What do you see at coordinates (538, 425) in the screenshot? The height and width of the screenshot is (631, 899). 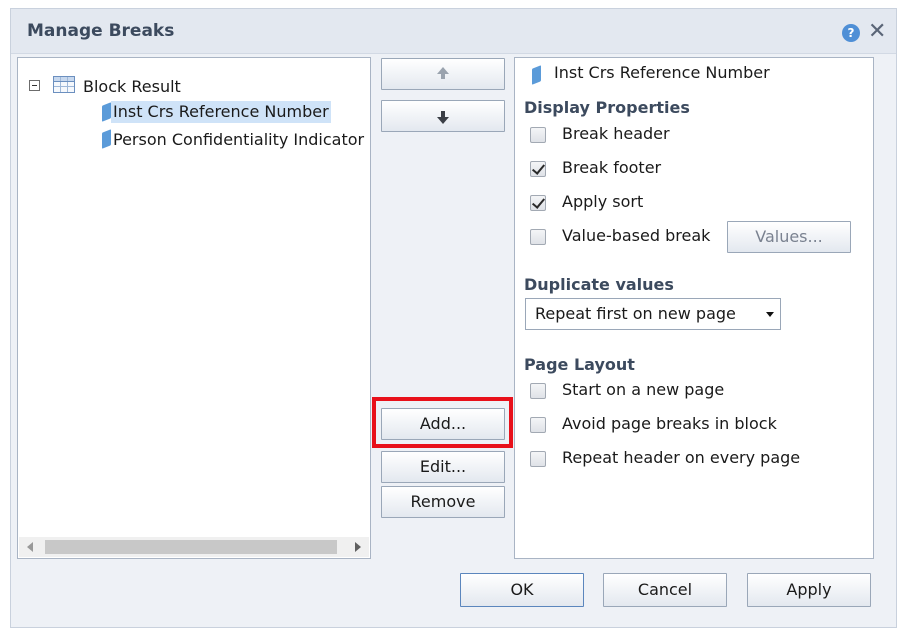 I see `avoid-page-breaks-checkbox` at bounding box center [538, 425].